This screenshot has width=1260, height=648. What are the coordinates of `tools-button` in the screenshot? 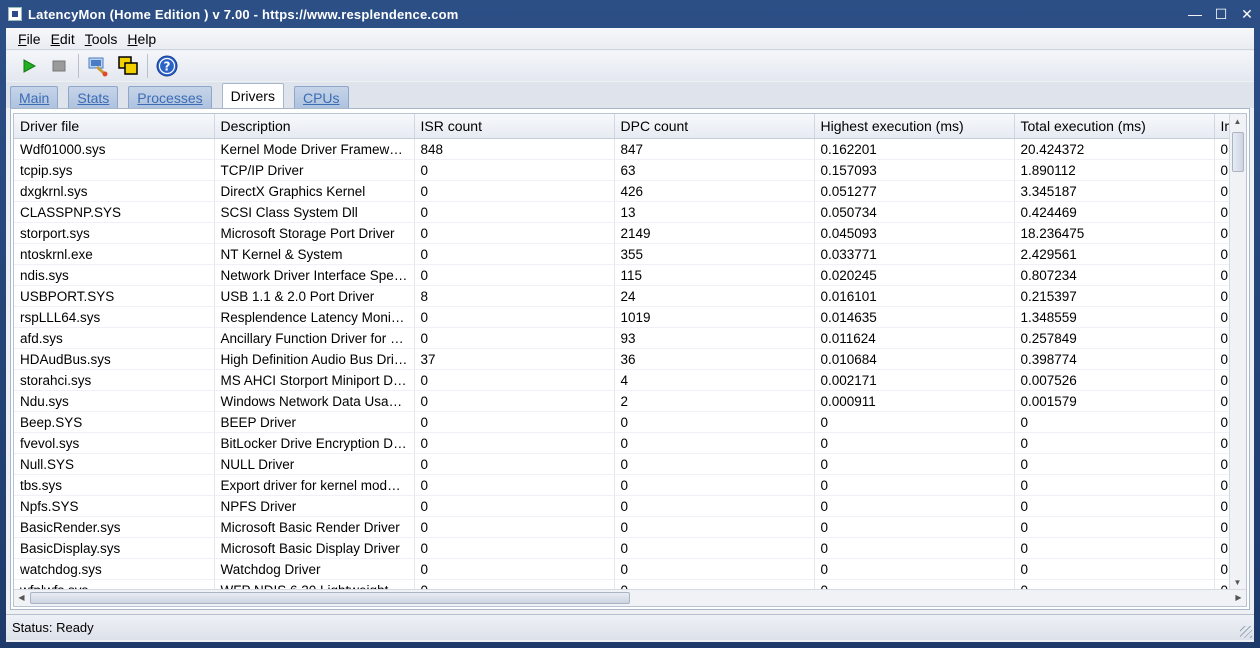 It's located at (98, 66).